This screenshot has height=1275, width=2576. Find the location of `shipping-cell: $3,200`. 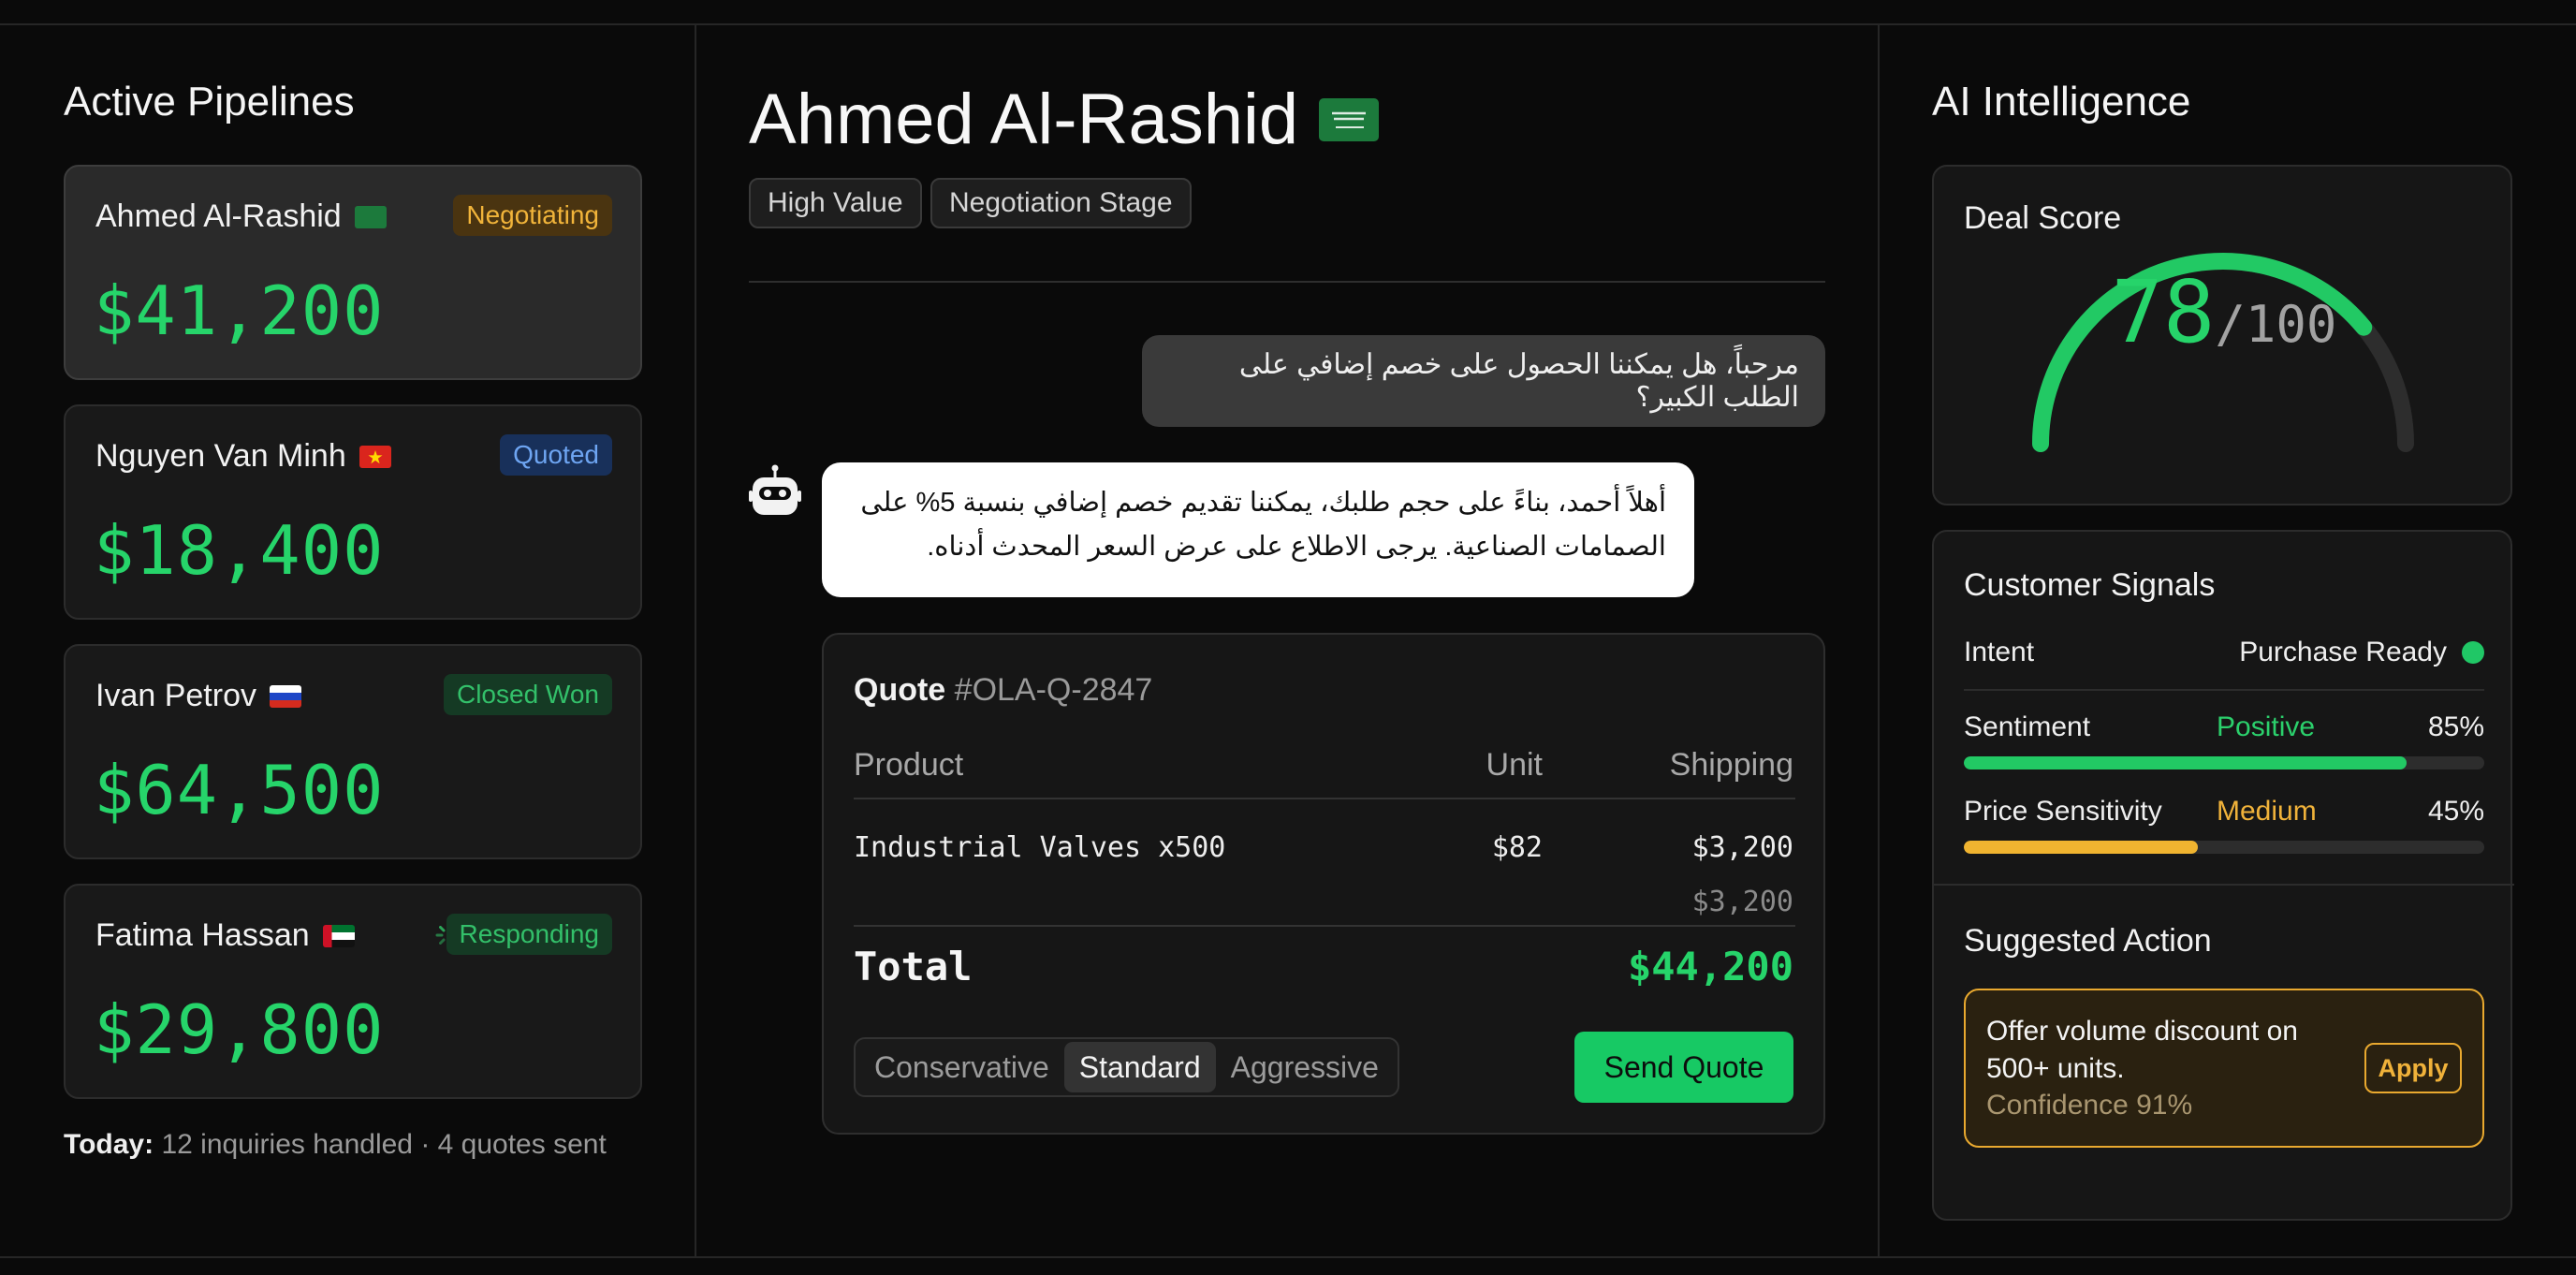

shipping-cell: $3,200 is located at coordinates (1742, 847).